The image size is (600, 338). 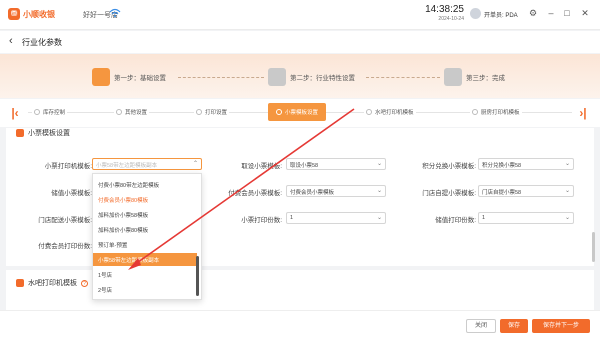 What do you see at coordinates (453, 77) in the screenshot?
I see `complete-step-icon` at bounding box center [453, 77].